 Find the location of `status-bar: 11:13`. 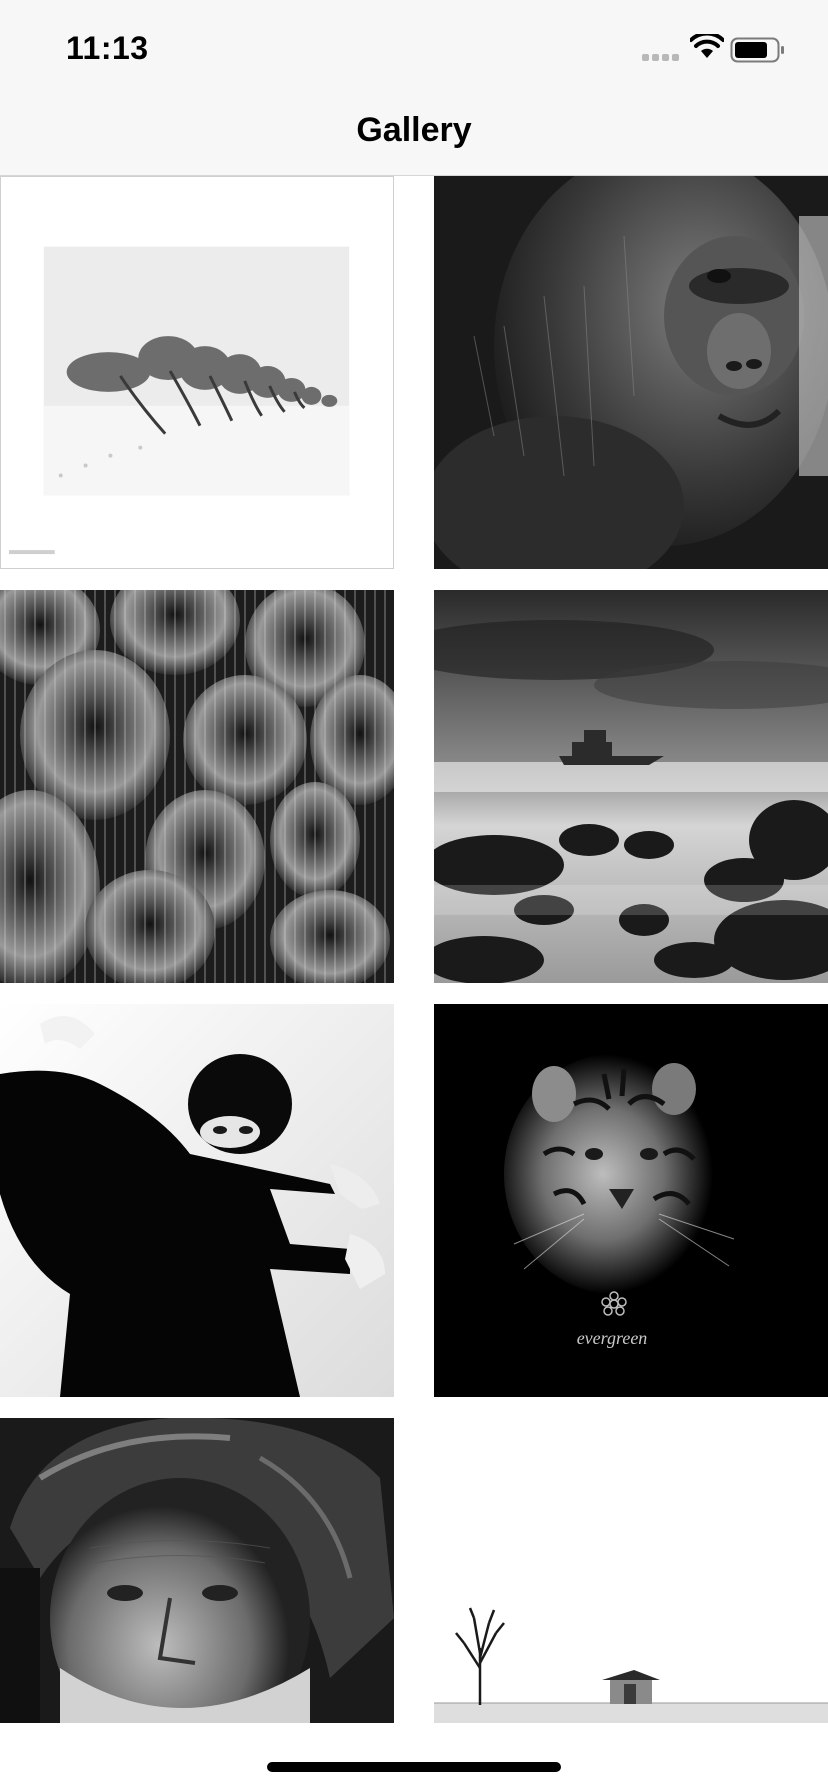

status-bar: 11:13 is located at coordinates (414, 45).